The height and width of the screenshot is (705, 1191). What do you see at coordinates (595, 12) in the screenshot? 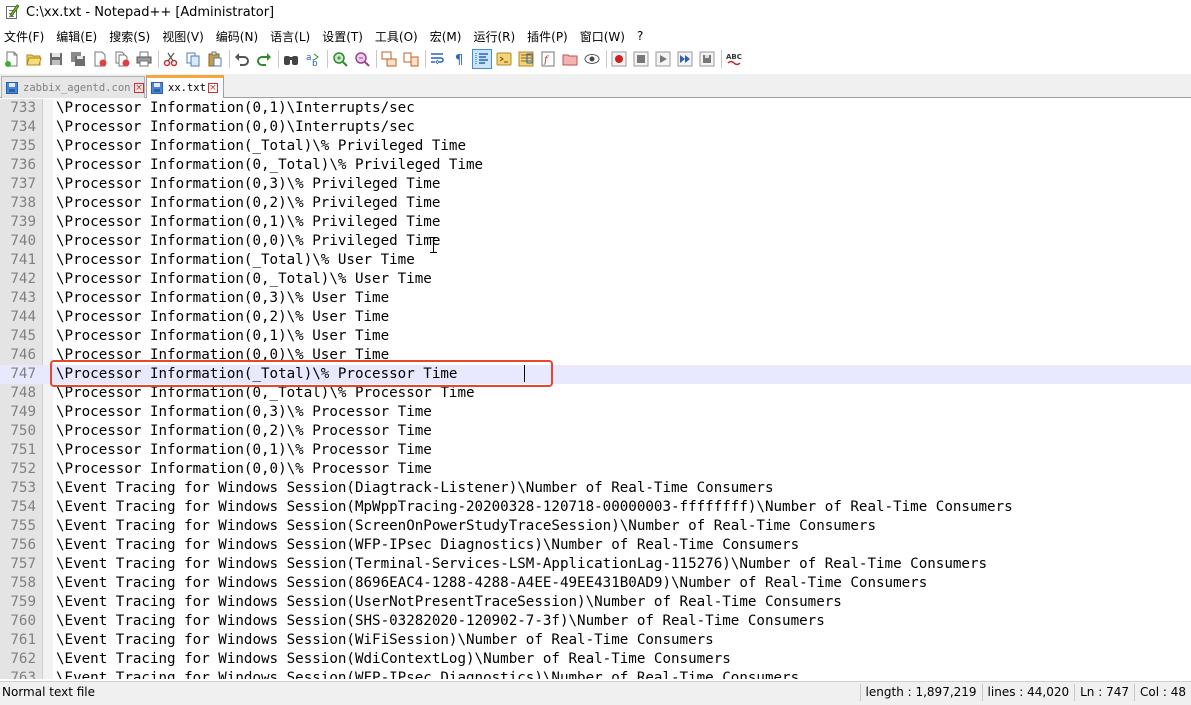
I see `title-bar: C:\xx.txt - Notepad++ [Administrator]` at bounding box center [595, 12].